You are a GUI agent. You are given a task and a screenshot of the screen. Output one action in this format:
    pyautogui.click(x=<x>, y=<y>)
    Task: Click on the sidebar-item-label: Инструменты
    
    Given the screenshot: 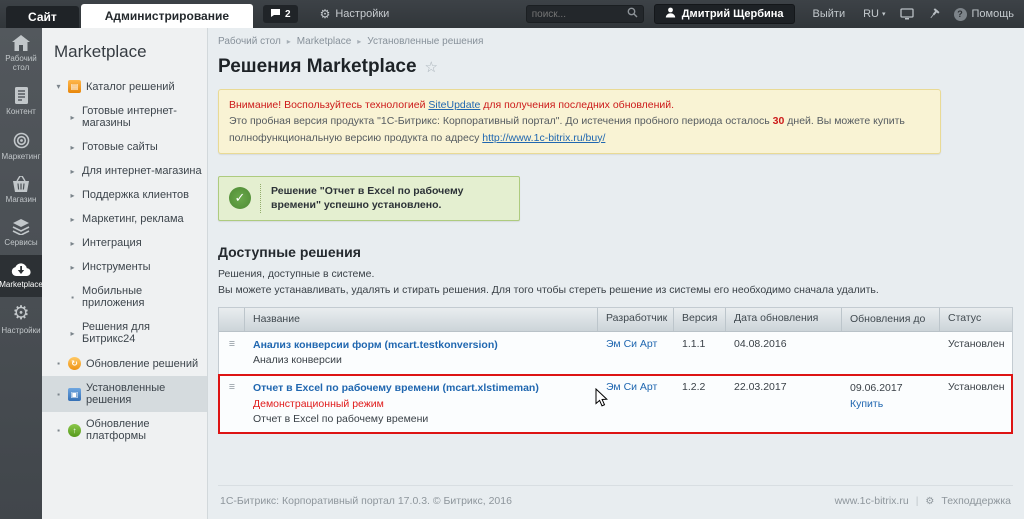 What is the action you would take?
    pyautogui.click(x=116, y=267)
    